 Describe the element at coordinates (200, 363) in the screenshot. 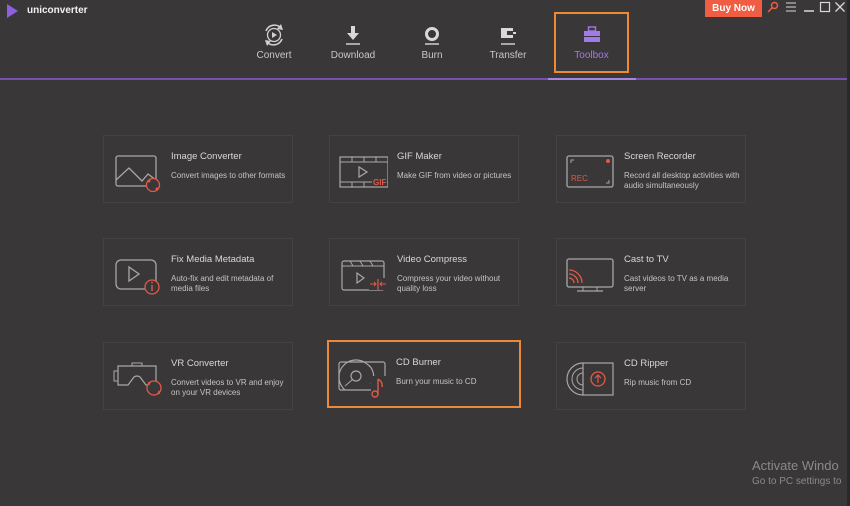

I see `tool-title: VR Converter` at that location.